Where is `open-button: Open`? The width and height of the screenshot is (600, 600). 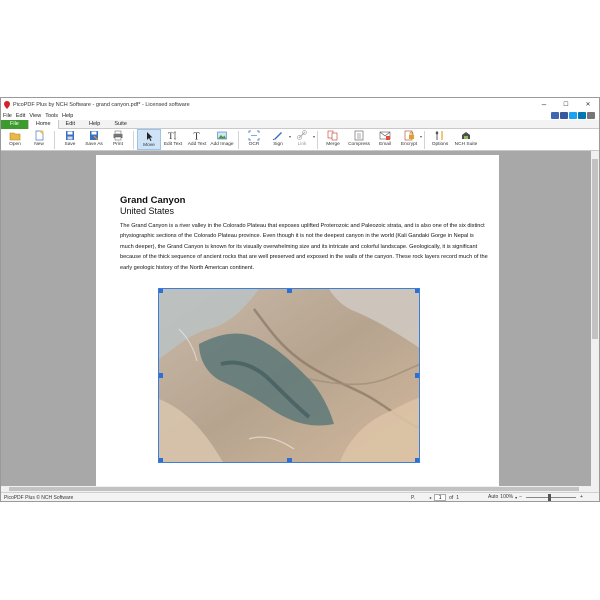 open-button: Open is located at coordinates (15, 139).